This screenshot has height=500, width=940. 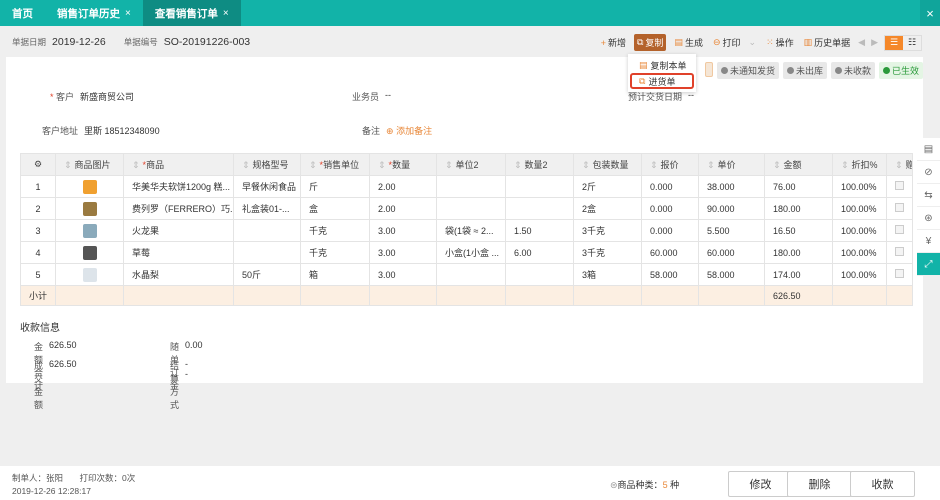 What do you see at coordinates (662, 81) in the screenshot?
I see `menu-item-purchase-order: ⧉ 进货单` at bounding box center [662, 81].